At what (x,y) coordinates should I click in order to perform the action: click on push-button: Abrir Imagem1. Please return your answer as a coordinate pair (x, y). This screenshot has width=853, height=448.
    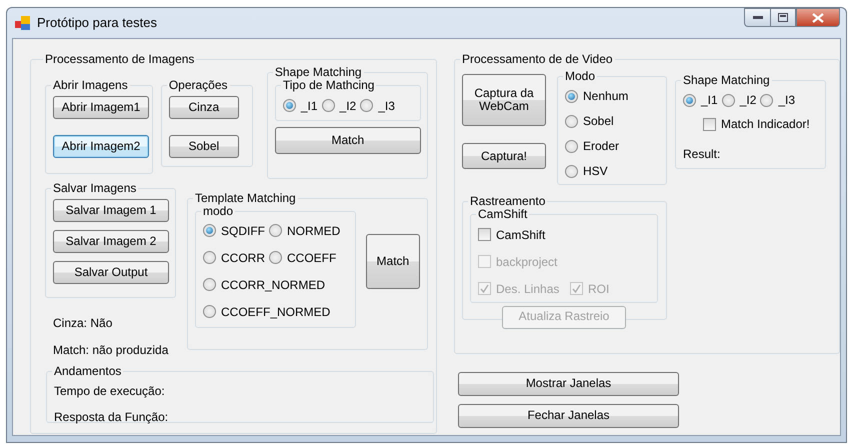
    Looking at the image, I should click on (101, 108).